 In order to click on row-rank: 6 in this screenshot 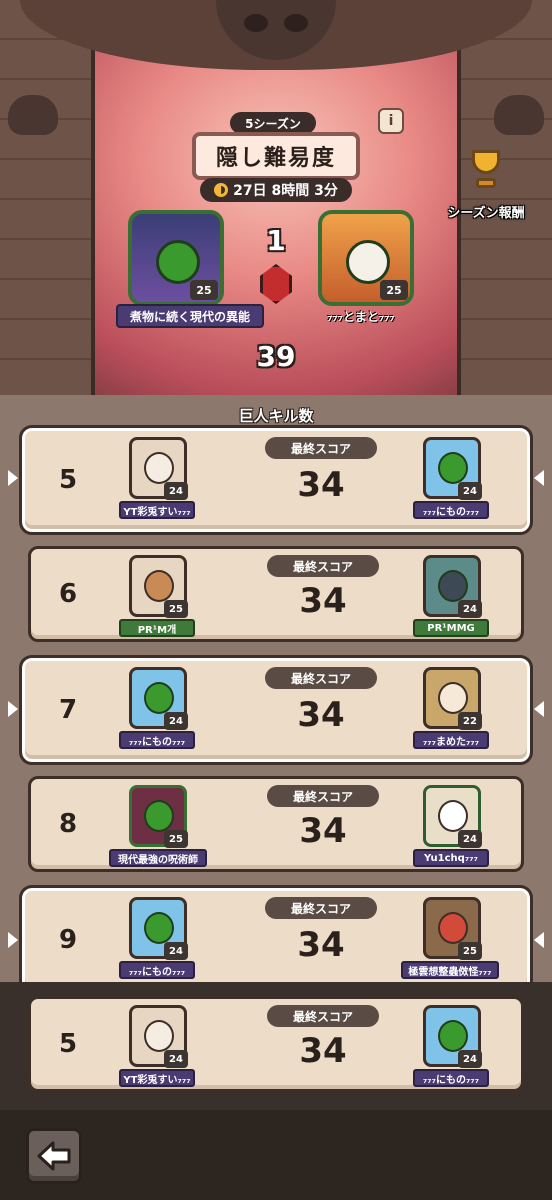, I will do `click(68, 594)`.